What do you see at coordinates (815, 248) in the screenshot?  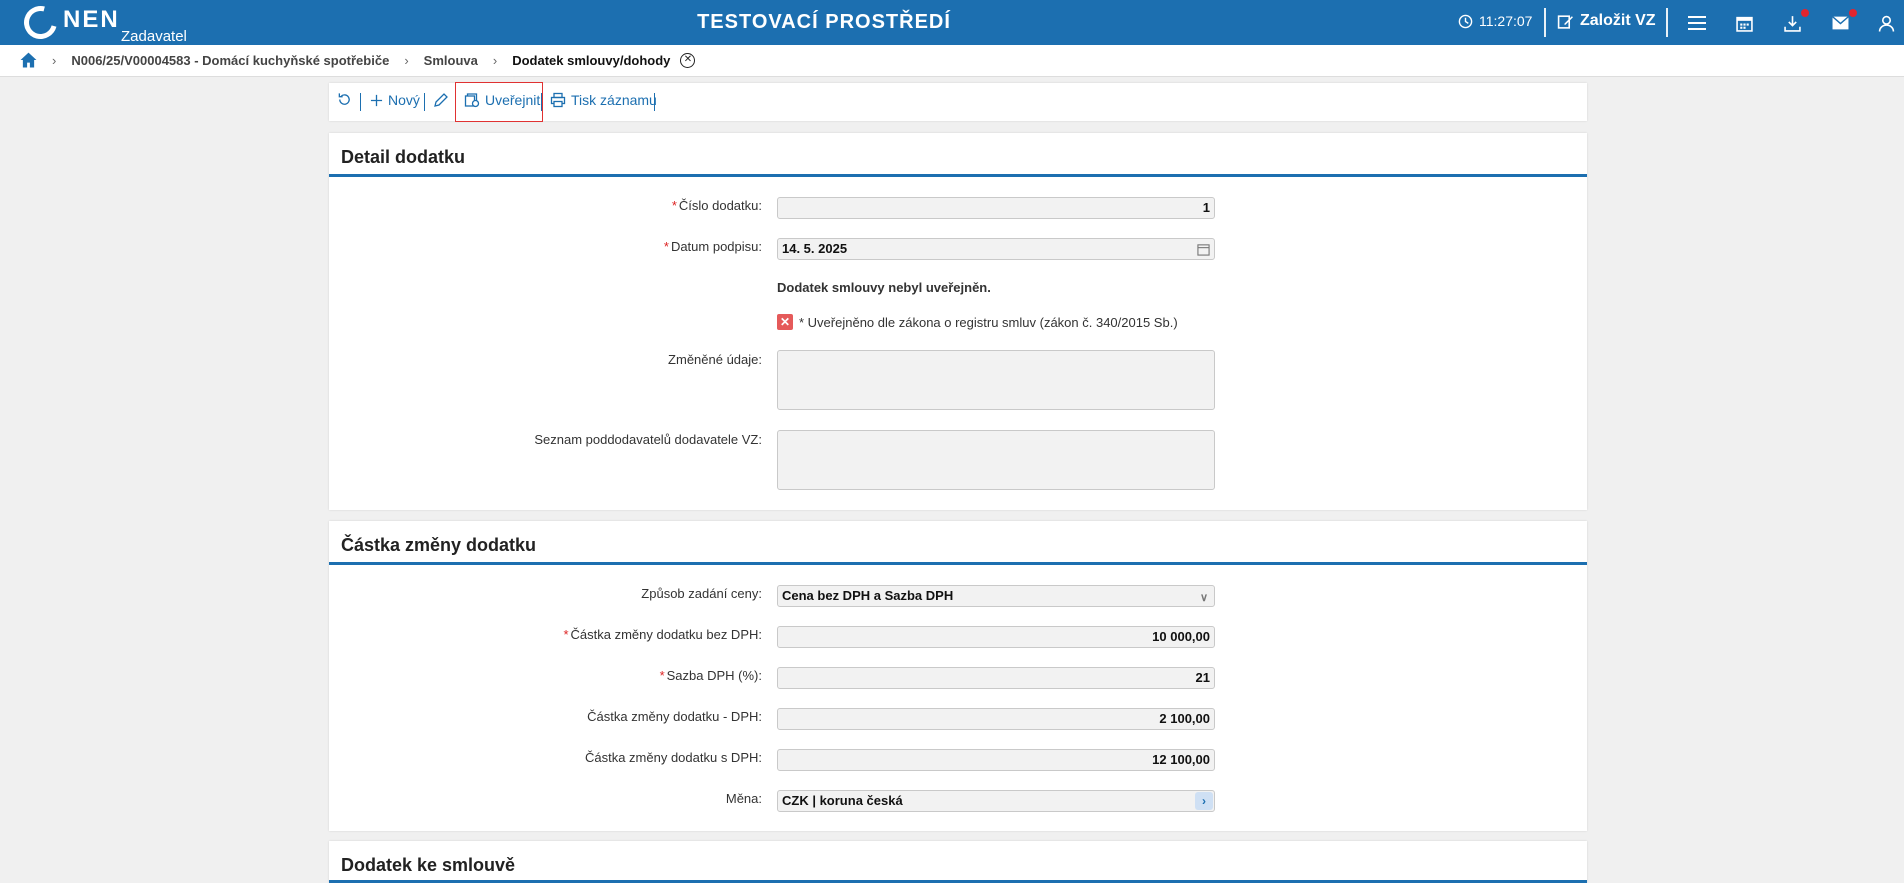 I see `sign-date-value: 14. 5. 2025` at bounding box center [815, 248].